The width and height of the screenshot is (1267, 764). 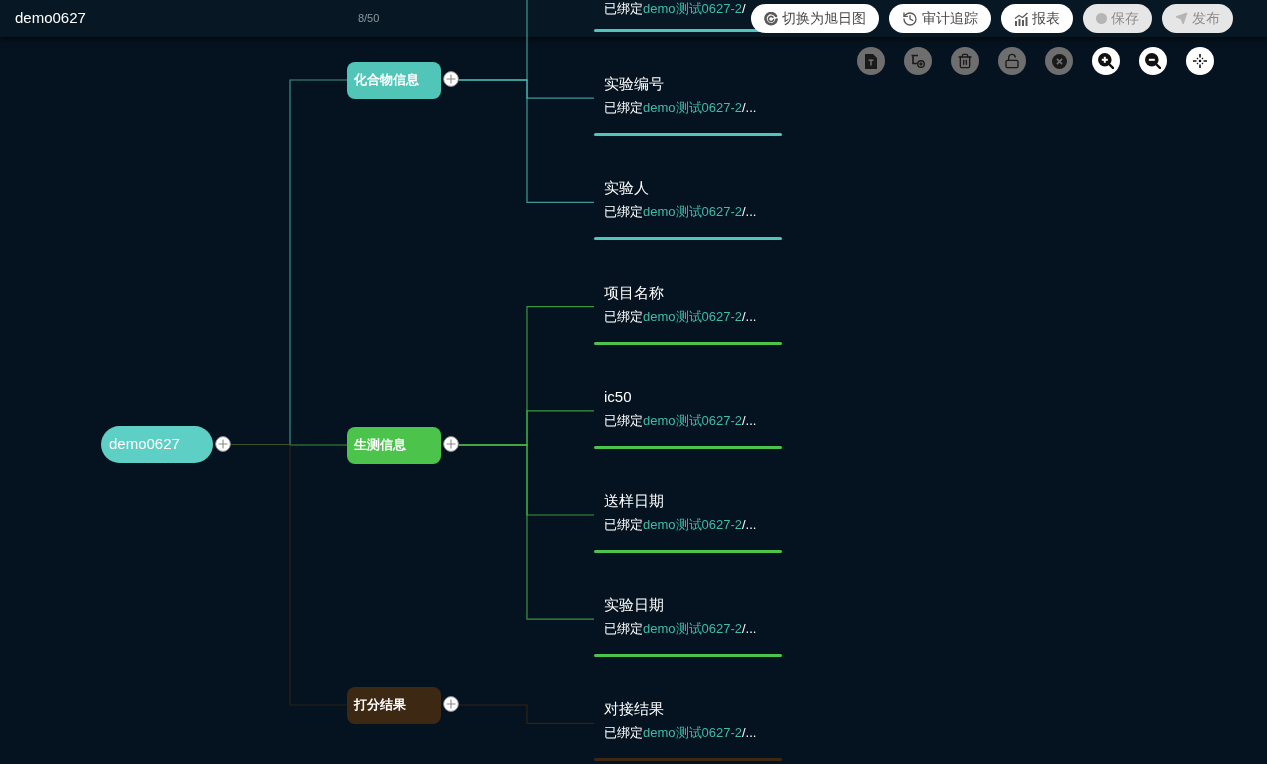 I want to click on page-counter: 8/50, so click(x=368, y=19).